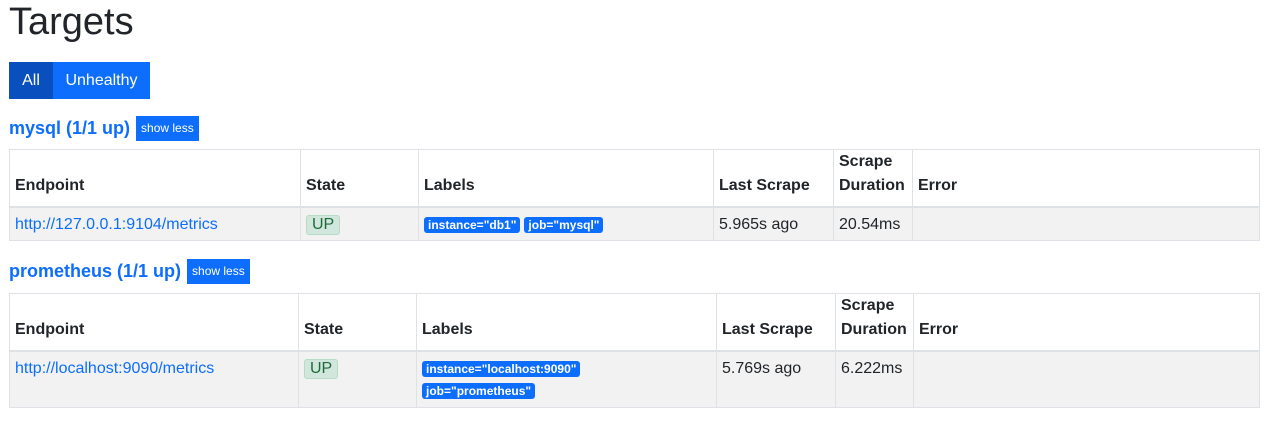 This screenshot has width=1265, height=441. I want to click on endpoint-cell: http://127.0.0.1:9104/metrics, so click(155, 223).